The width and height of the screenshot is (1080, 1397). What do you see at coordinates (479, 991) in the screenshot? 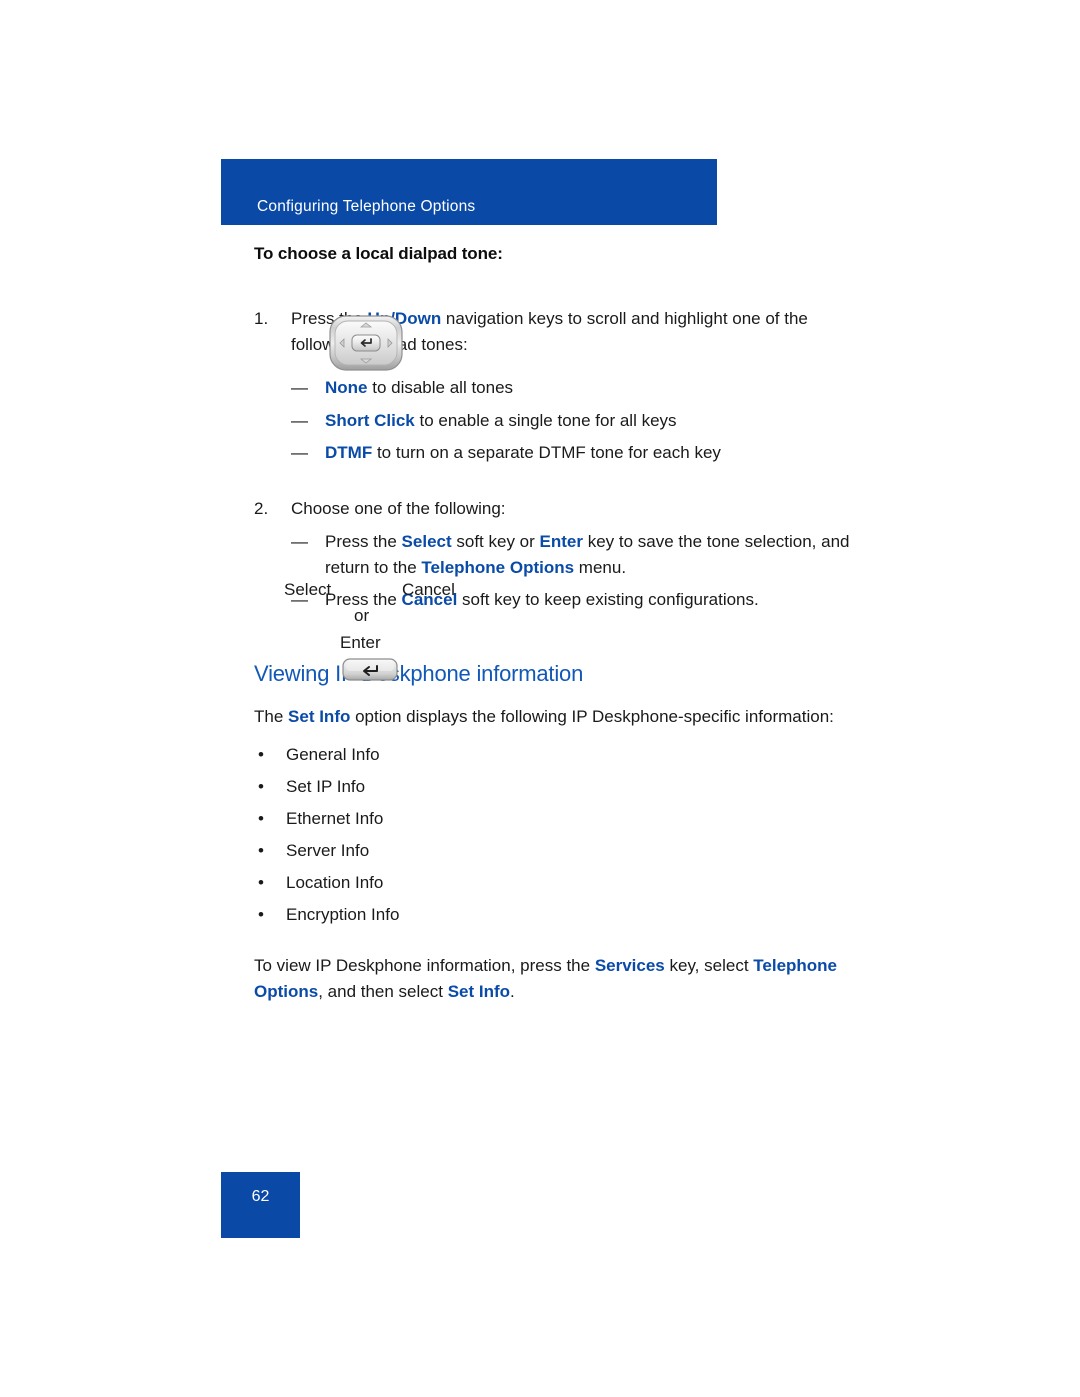
I see `closing-accent: Set Info` at bounding box center [479, 991].